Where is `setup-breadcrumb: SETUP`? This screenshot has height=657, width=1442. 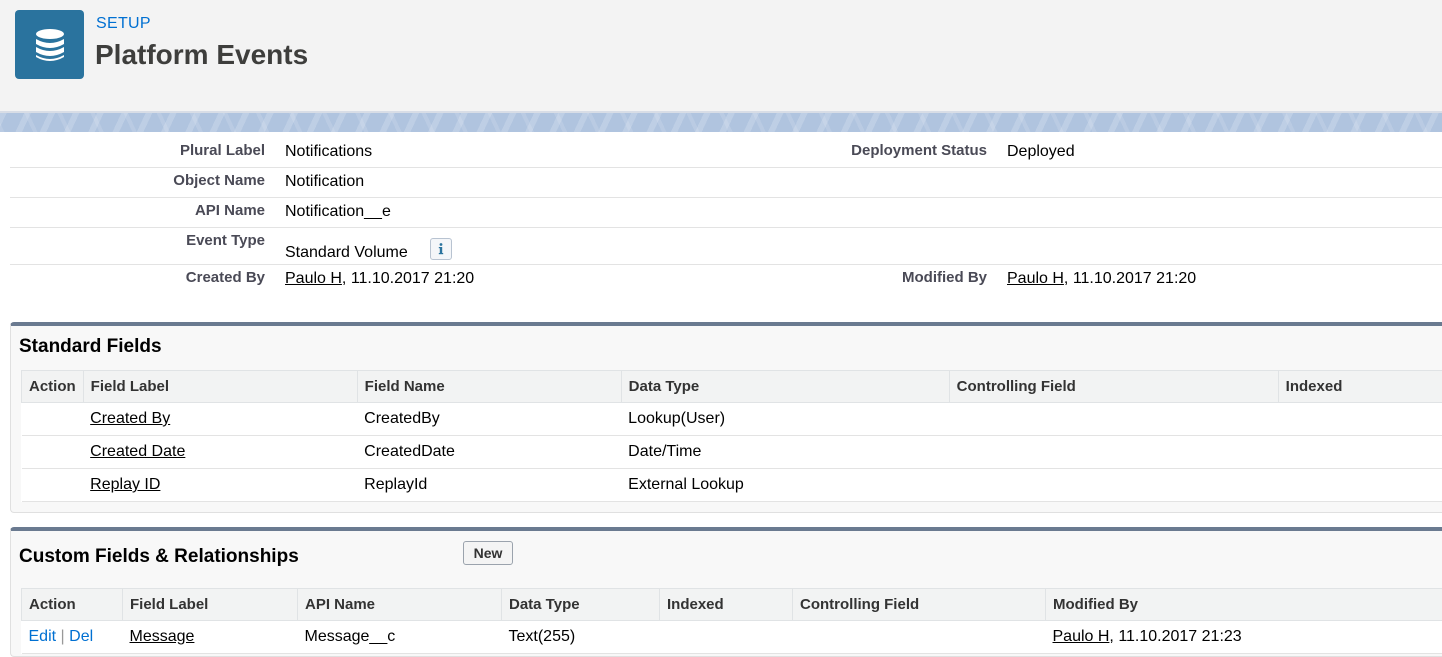
setup-breadcrumb: SETUP is located at coordinates (123, 24).